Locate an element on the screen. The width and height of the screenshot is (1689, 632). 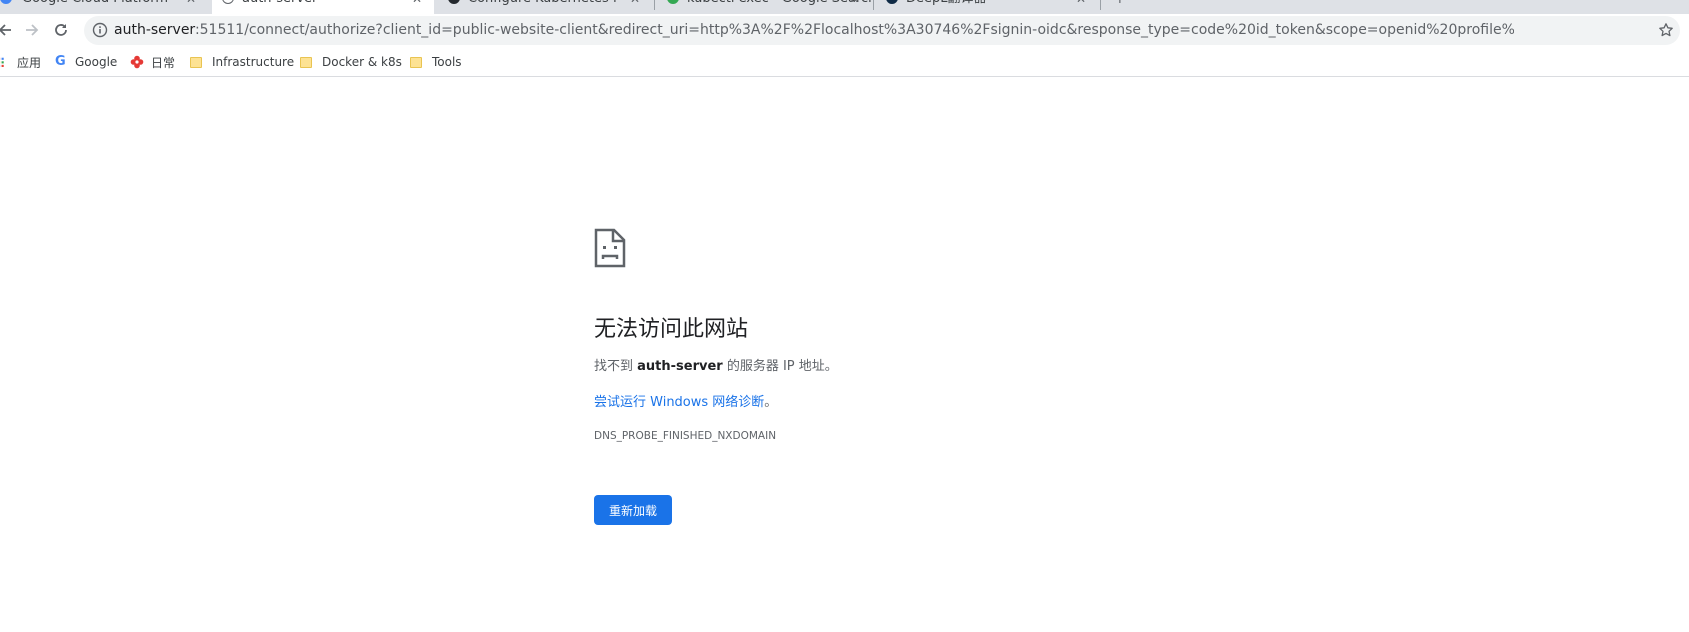
bookmark-label: Tools is located at coordinates (447, 62).